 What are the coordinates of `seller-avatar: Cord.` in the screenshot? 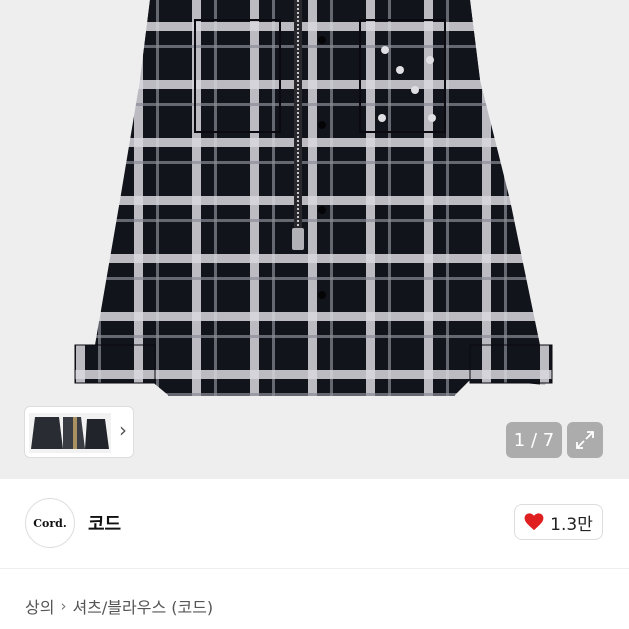 It's located at (50, 523).